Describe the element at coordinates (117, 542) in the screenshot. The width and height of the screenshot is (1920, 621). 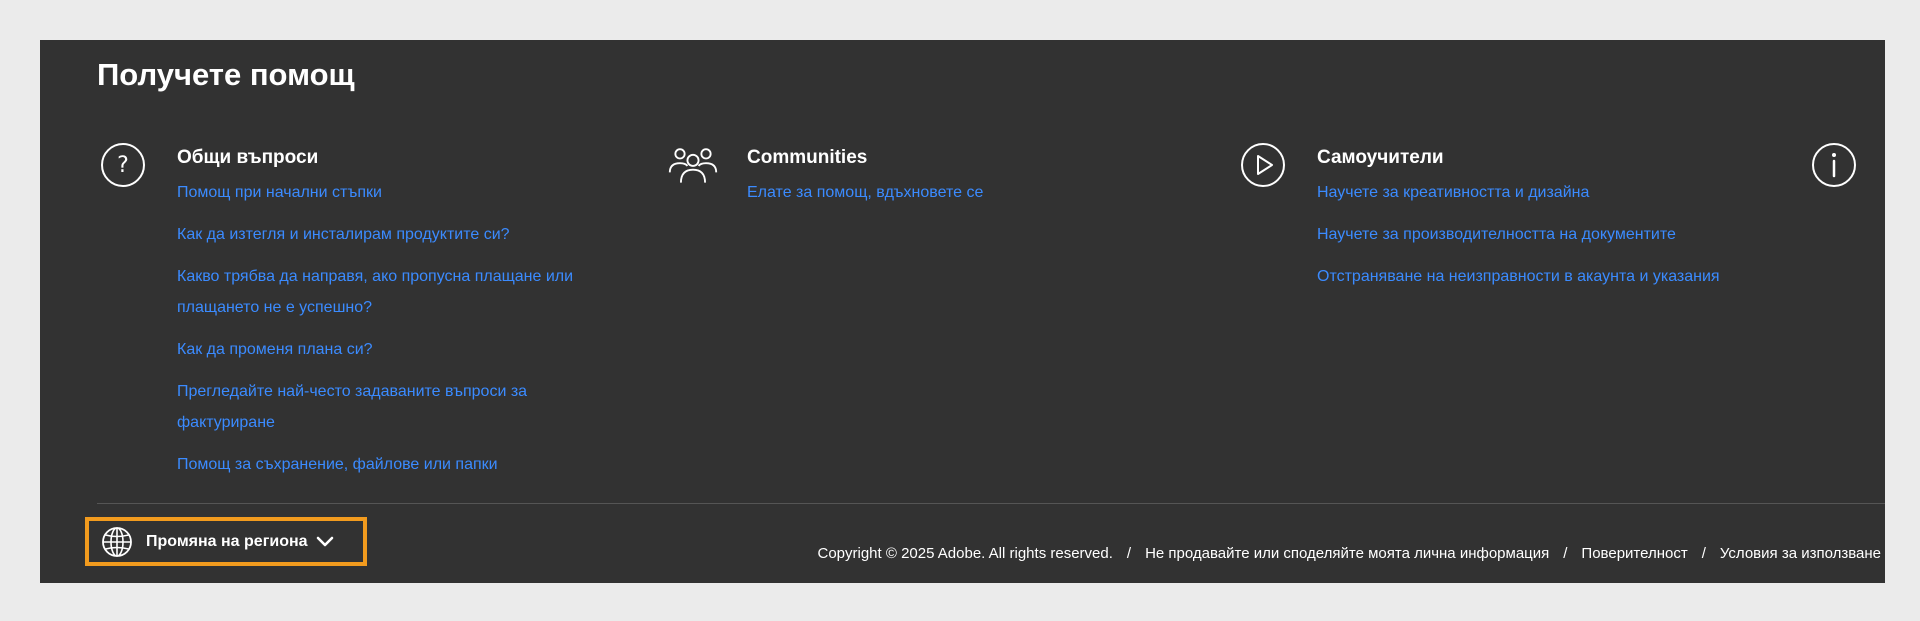
I see `globe-icon` at that location.